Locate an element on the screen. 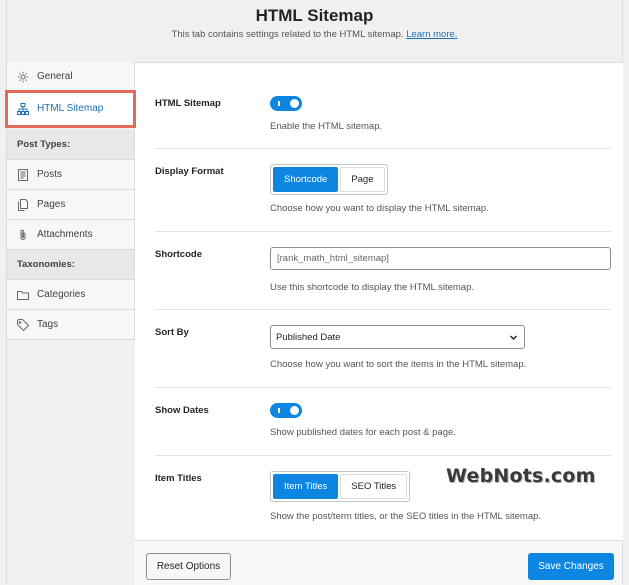 The width and height of the screenshot is (629, 585). sort-by-value: Published Date is located at coordinates (308, 337).